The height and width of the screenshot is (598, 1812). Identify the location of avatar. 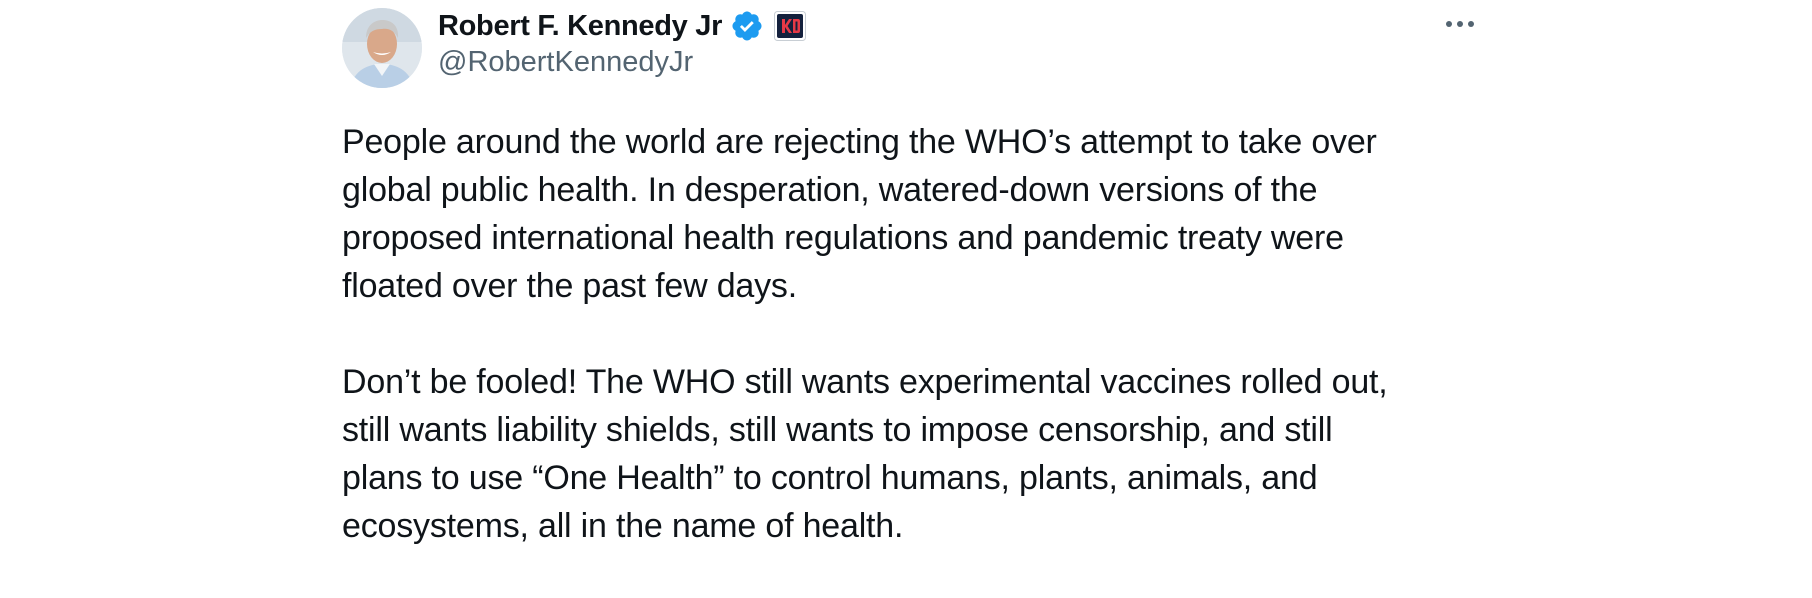
(382, 48).